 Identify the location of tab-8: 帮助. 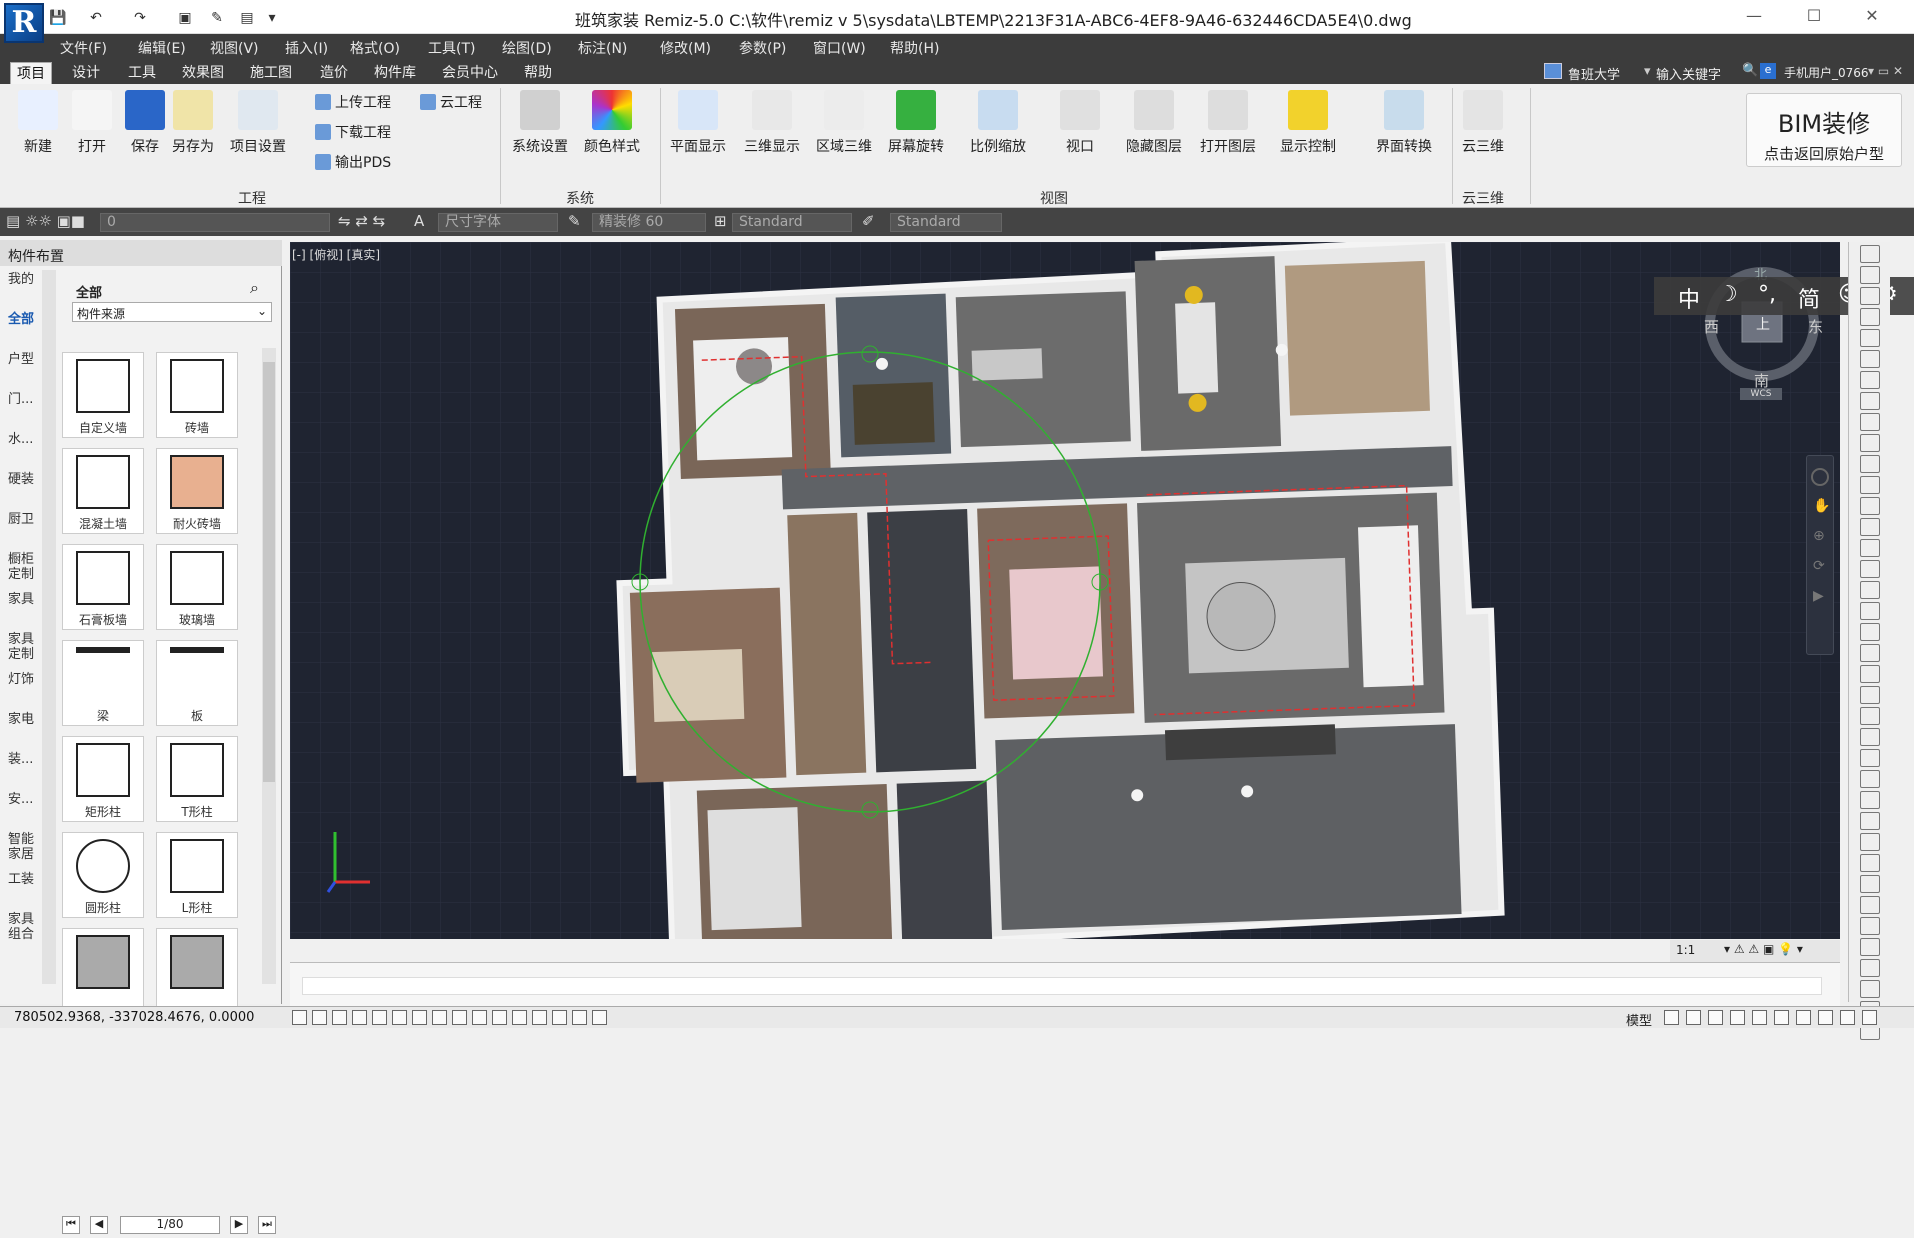
(538, 73).